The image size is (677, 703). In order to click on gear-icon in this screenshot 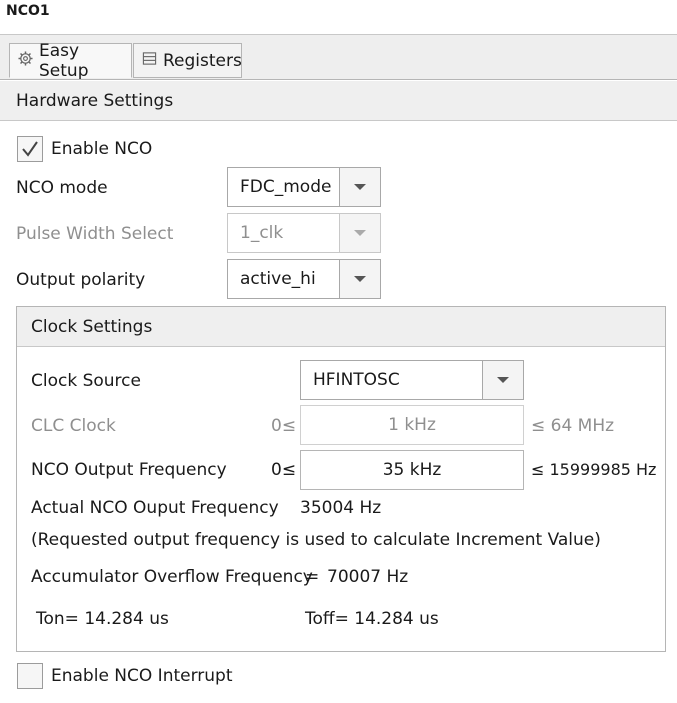, I will do `click(25, 60)`.